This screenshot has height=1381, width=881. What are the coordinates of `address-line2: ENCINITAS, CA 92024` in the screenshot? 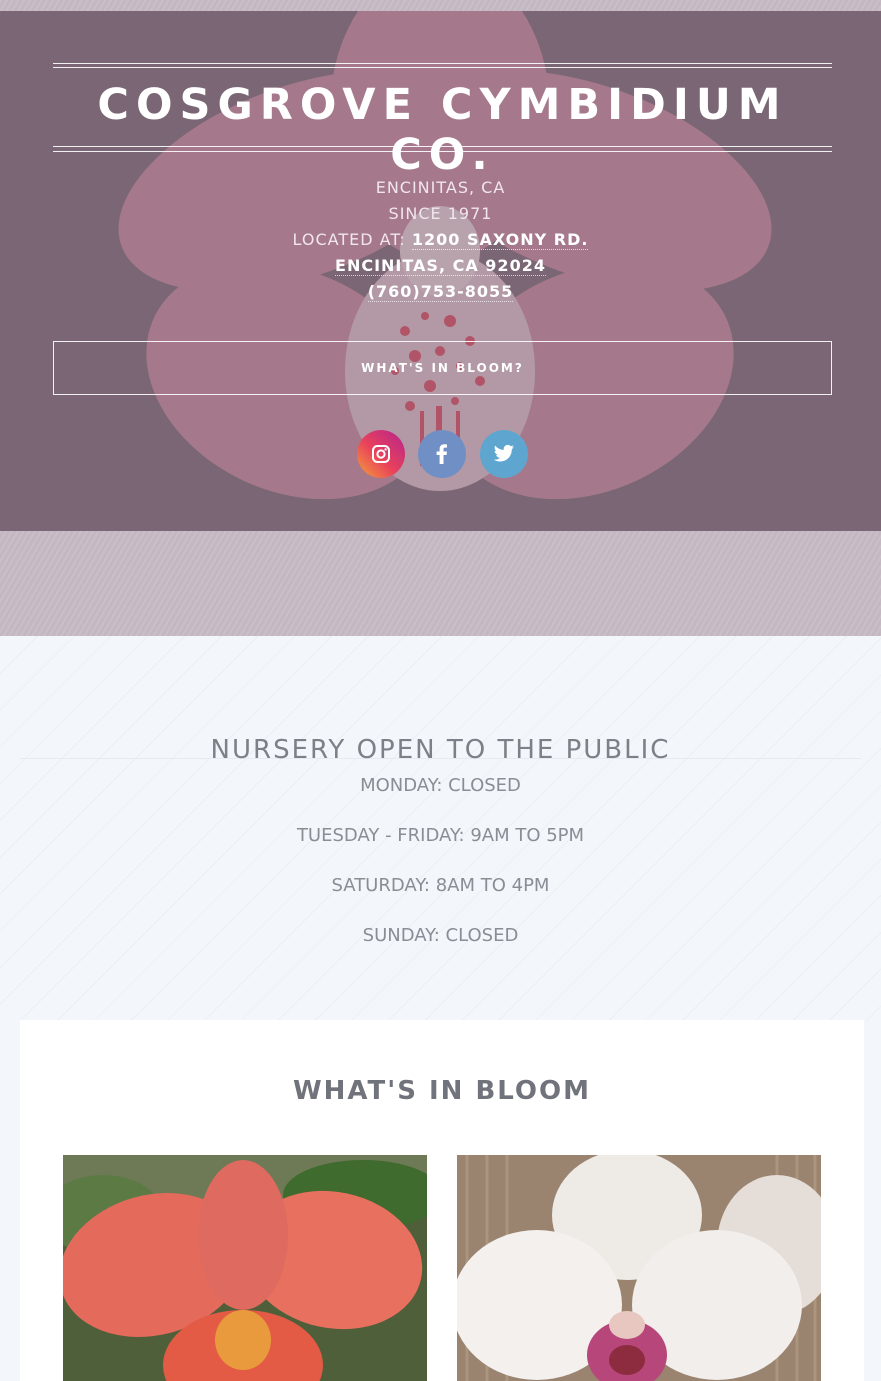 It's located at (440, 266).